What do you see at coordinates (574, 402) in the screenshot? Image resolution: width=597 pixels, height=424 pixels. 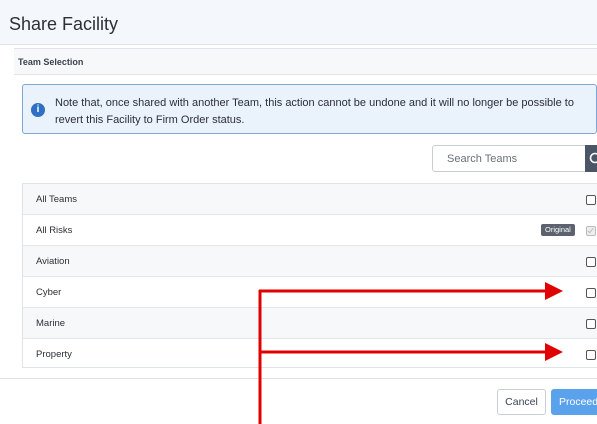 I see `proceed-button: Proceed` at bounding box center [574, 402].